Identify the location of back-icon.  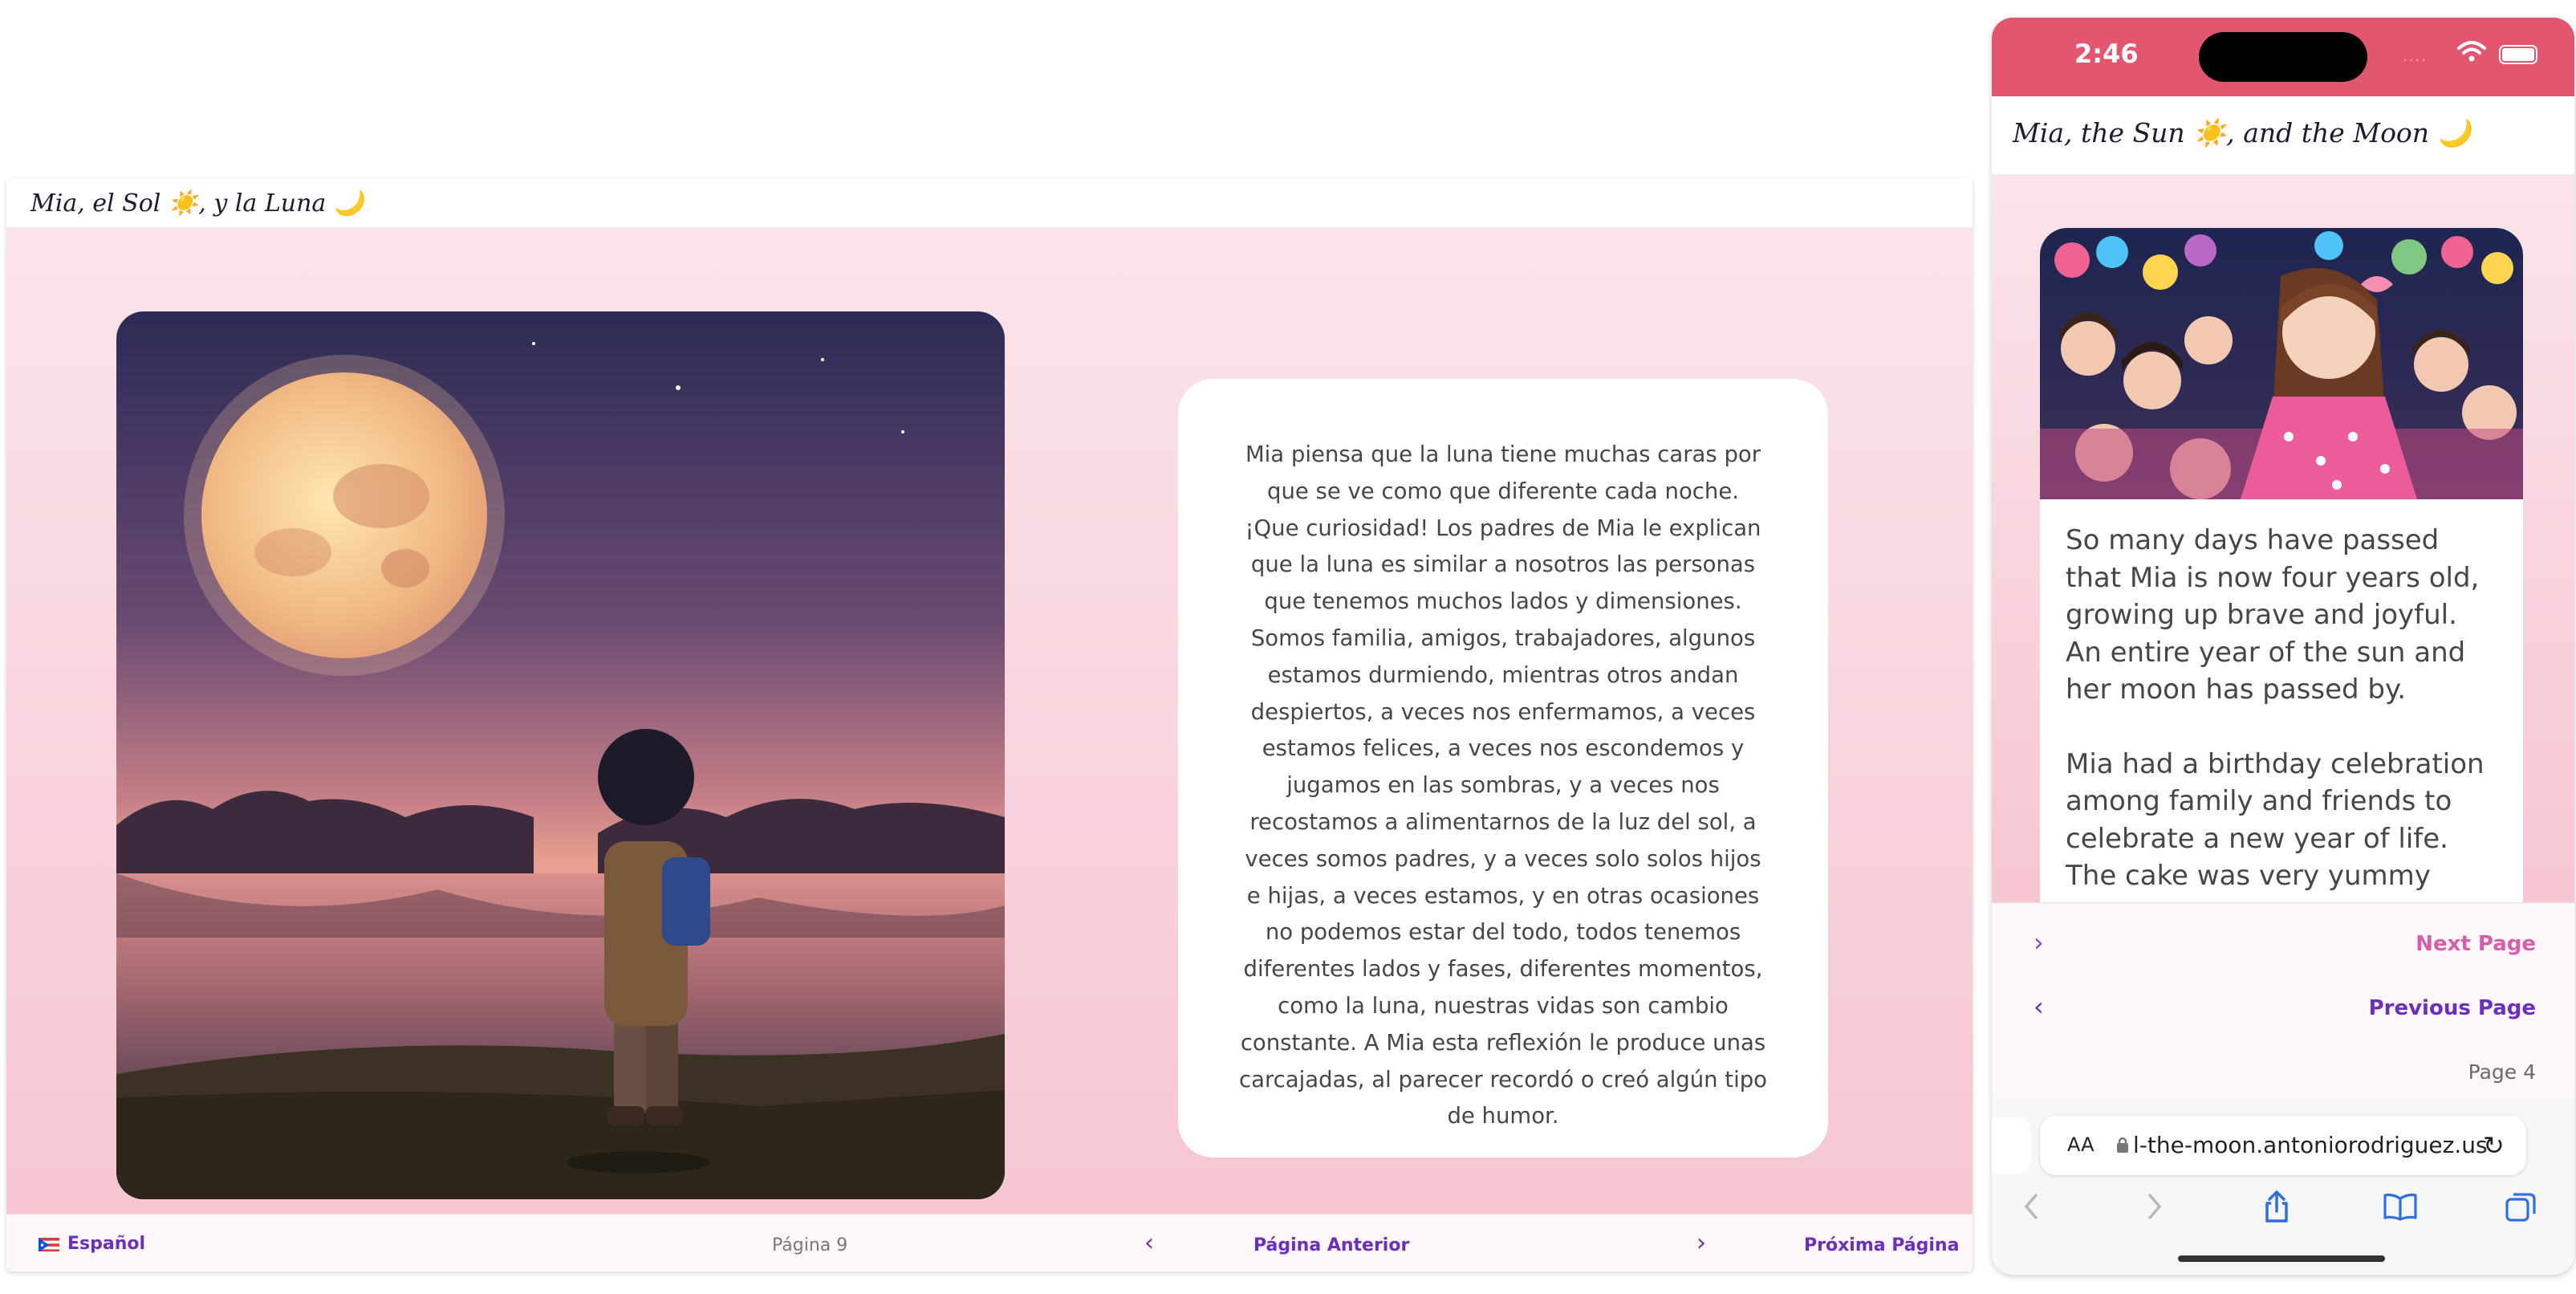
(2031, 1206).